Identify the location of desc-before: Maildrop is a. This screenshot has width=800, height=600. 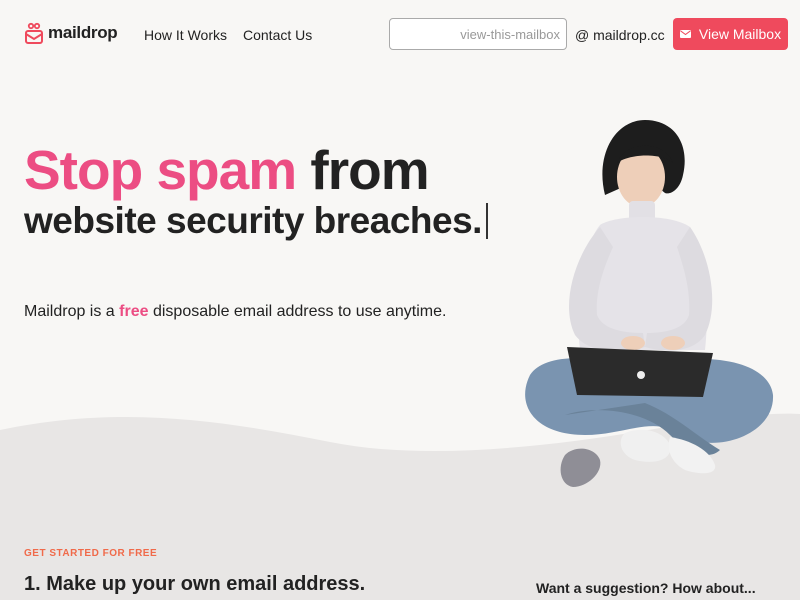
(72, 311).